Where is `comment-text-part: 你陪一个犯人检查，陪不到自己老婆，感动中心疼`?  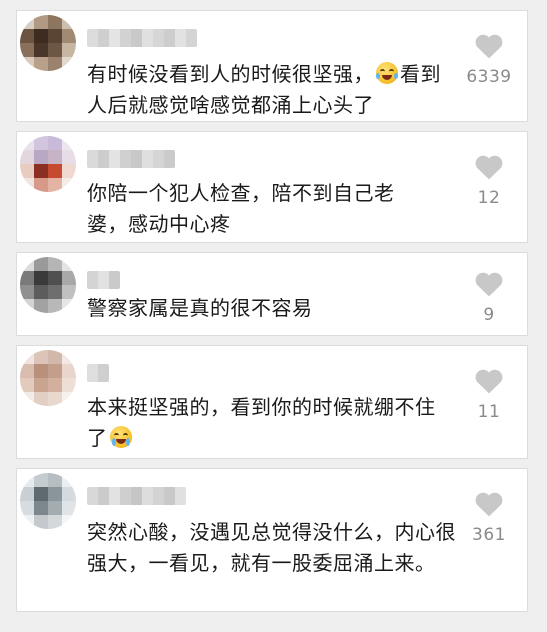
comment-text-part: 你陪一个犯人检查，陪不到自己老婆，感动中心疼 is located at coordinates (241, 208).